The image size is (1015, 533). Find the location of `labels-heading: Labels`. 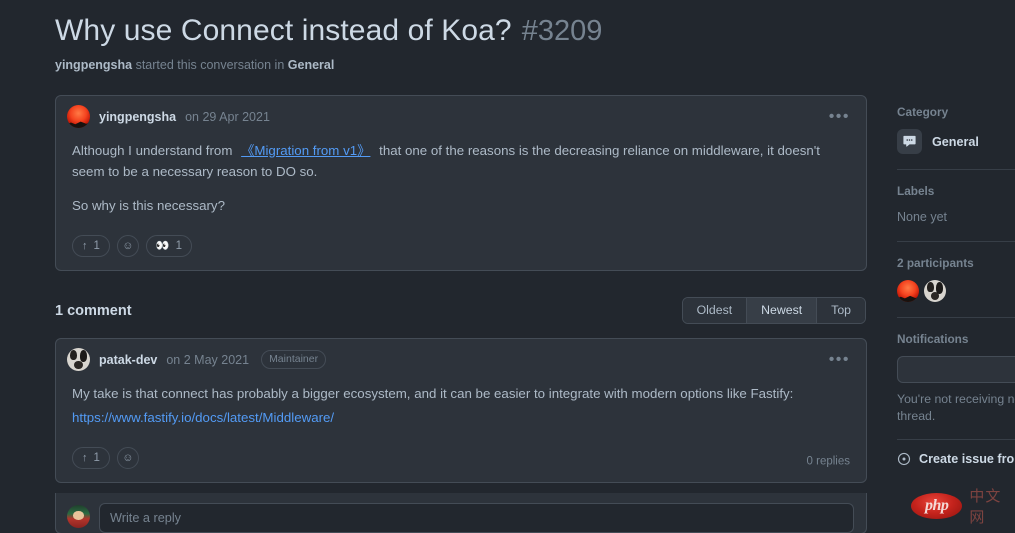

labels-heading: Labels is located at coordinates (916, 191).